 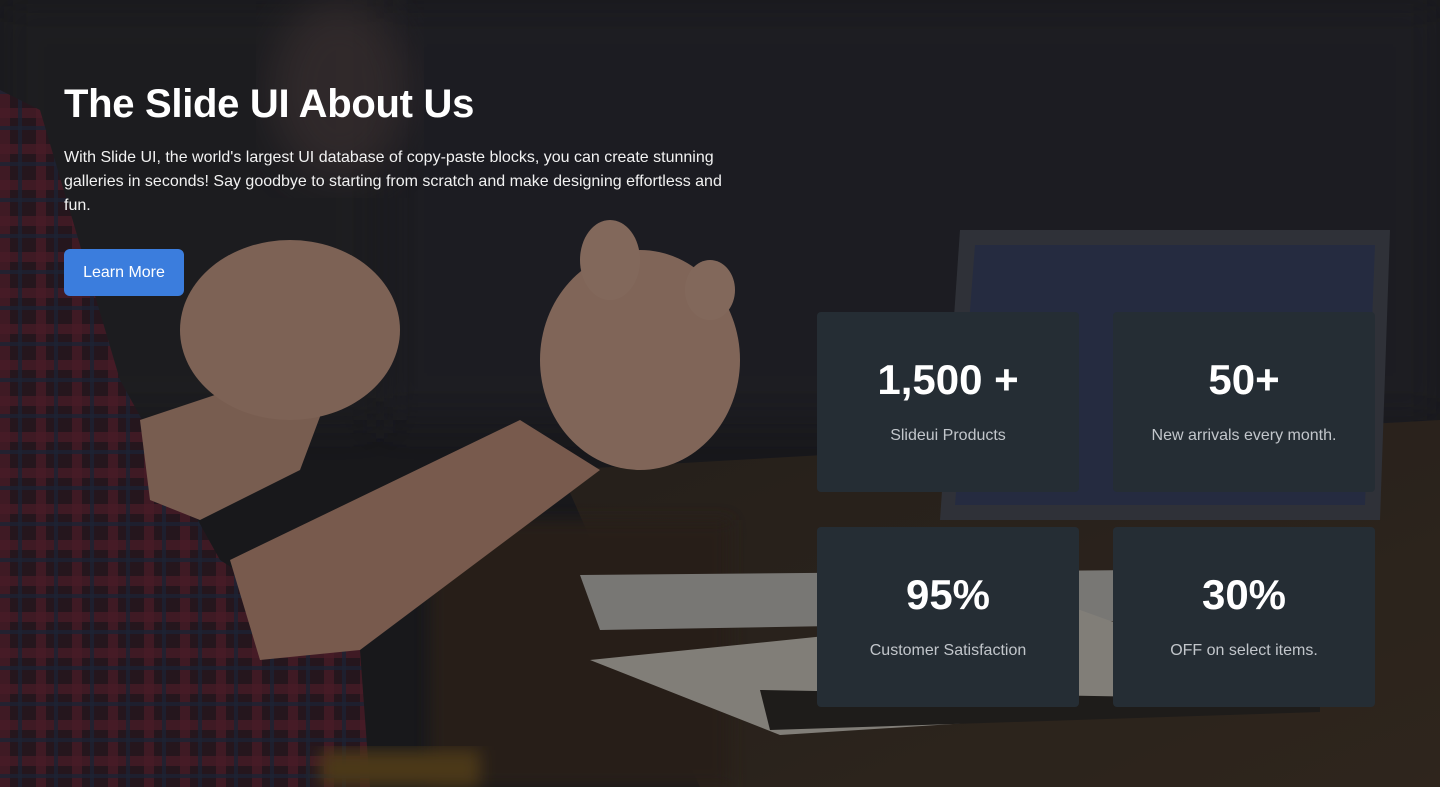 What do you see at coordinates (948, 379) in the screenshot?
I see `stat-value: 1,500 +` at bounding box center [948, 379].